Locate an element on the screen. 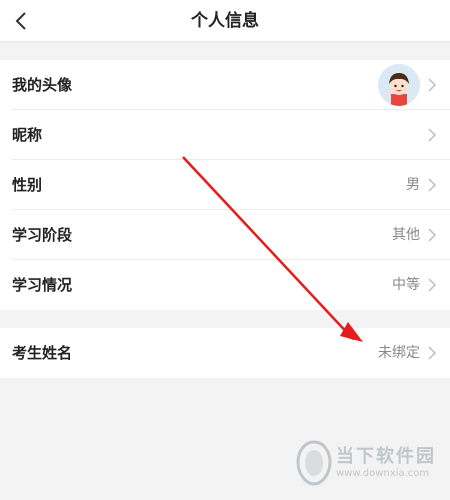 The height and width of the screenshot is (500, 450). row-value: 其他 is located at coordinates (406, 235).